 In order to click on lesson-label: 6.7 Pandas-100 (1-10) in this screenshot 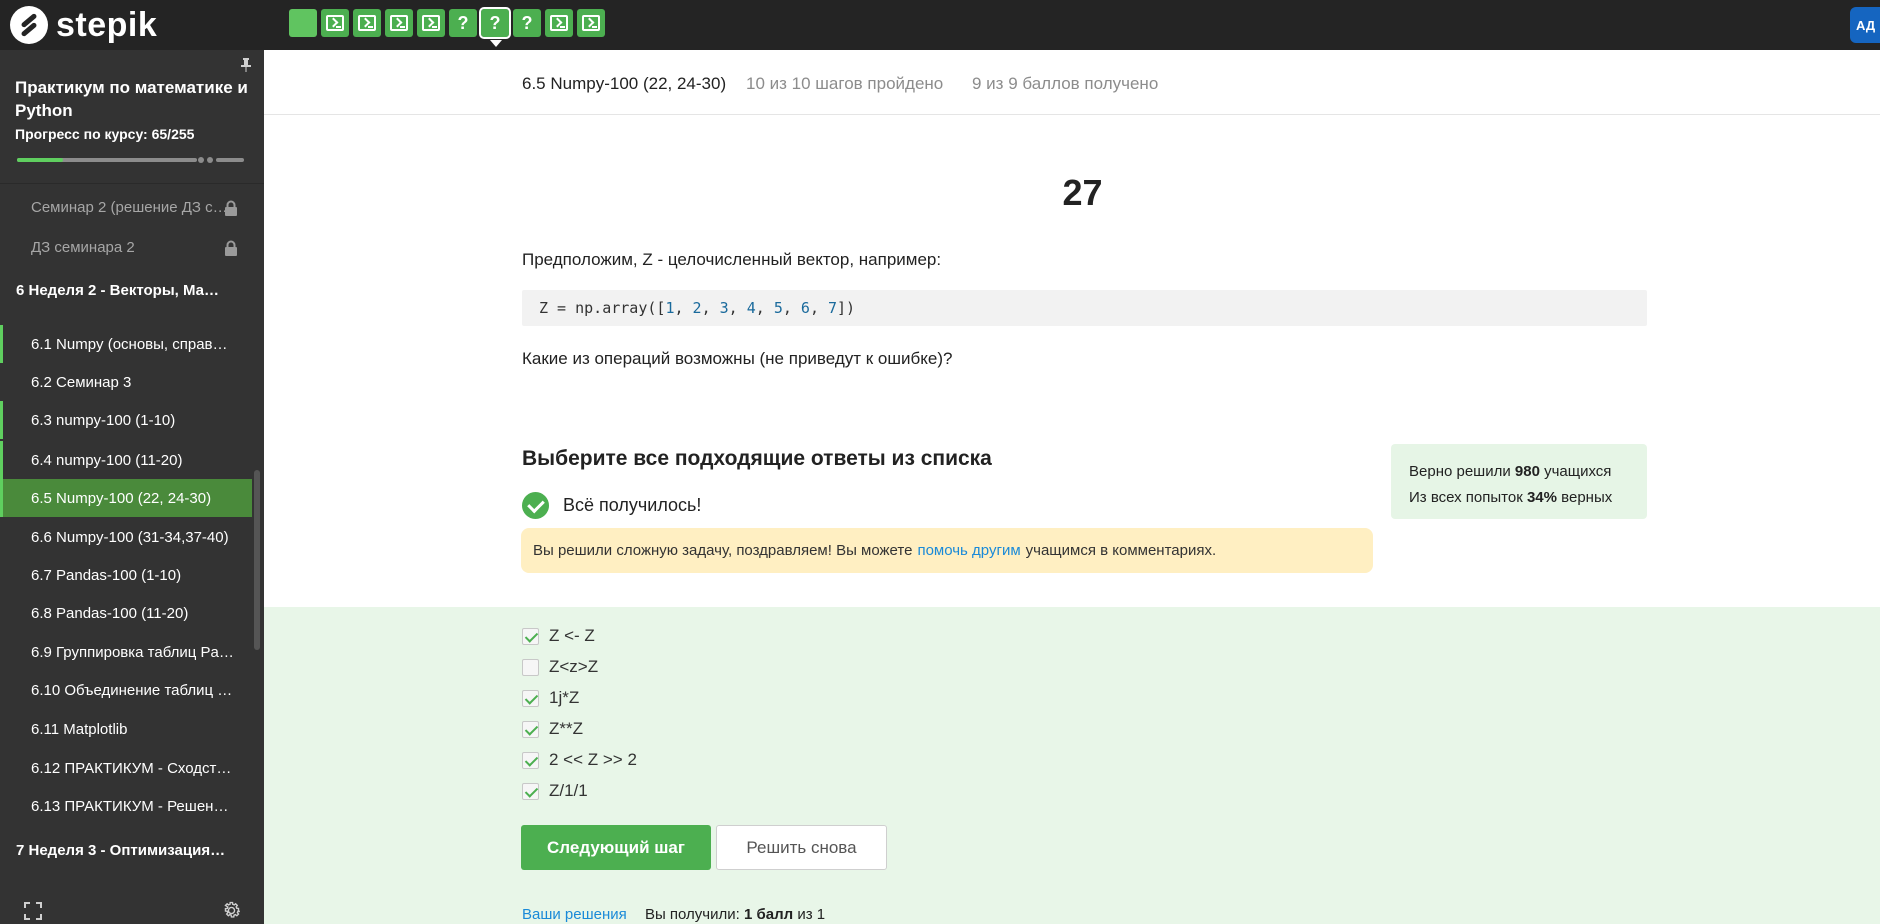, I will do `click(106, 575)`.